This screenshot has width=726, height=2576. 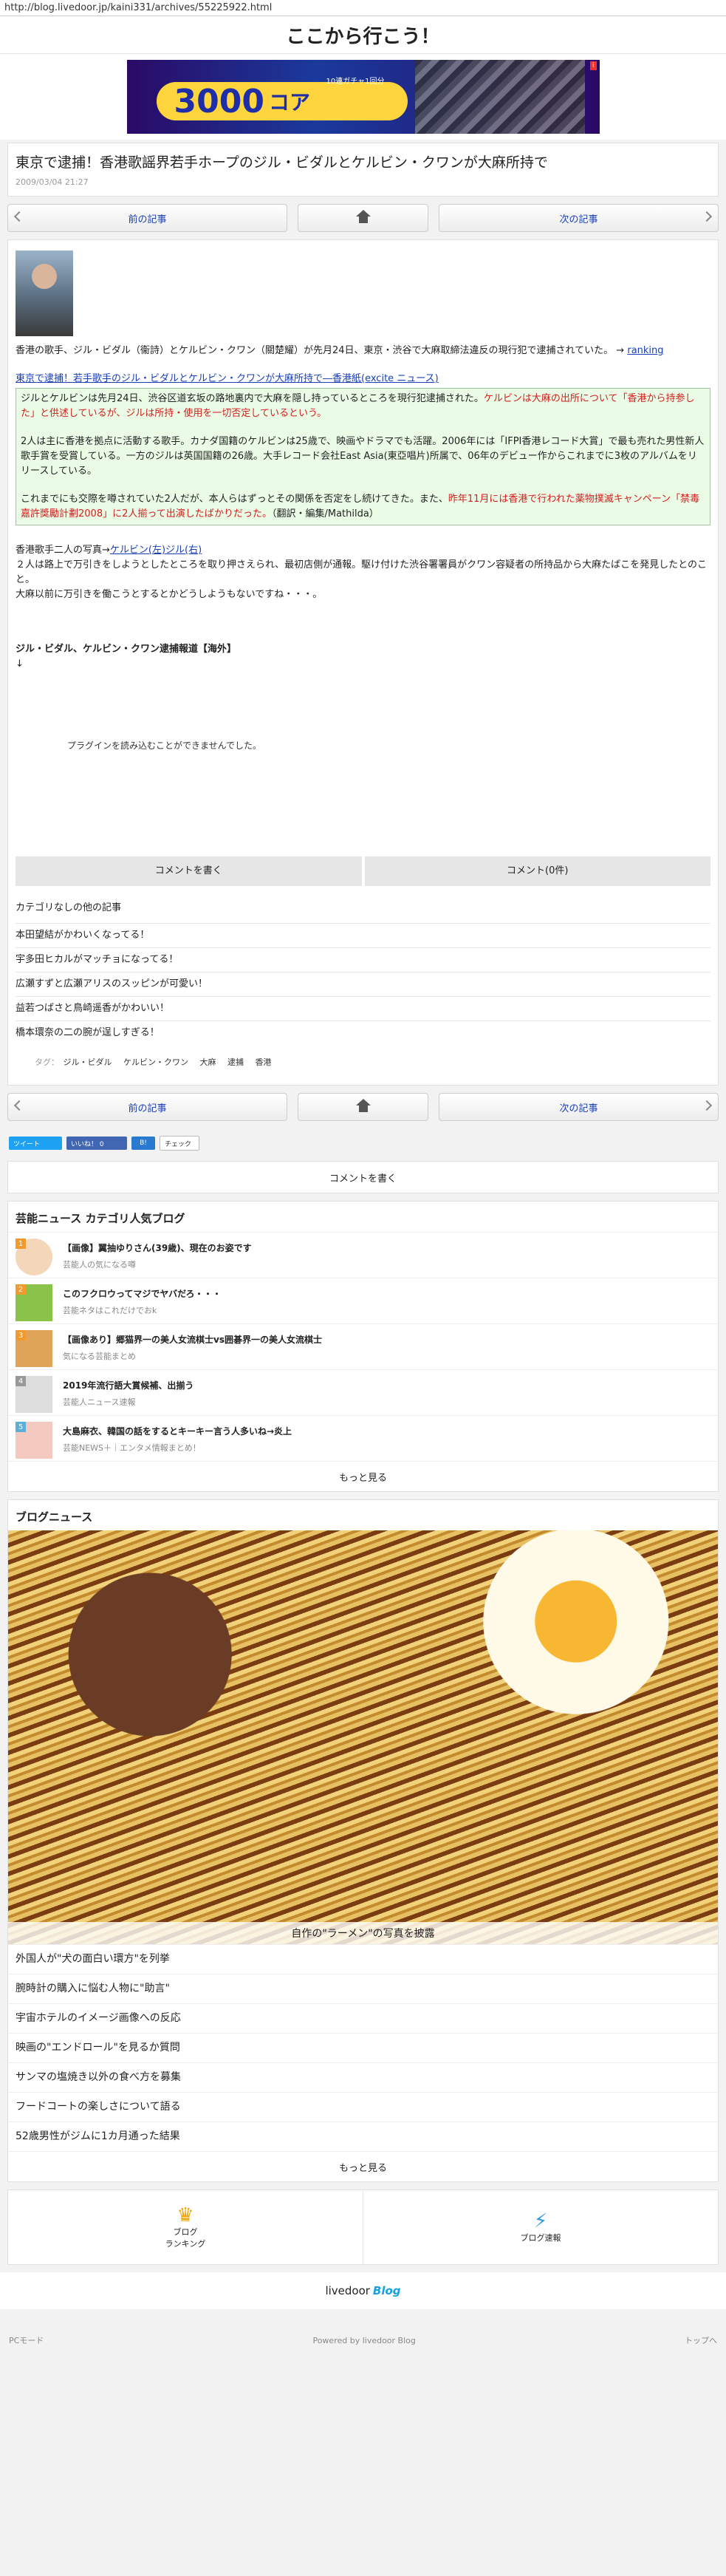 What do you see at coordinates (355, 82) in the screenshot?
I see `ad-note: 10連ガチャ1回分` at bounding box center [355, 82].